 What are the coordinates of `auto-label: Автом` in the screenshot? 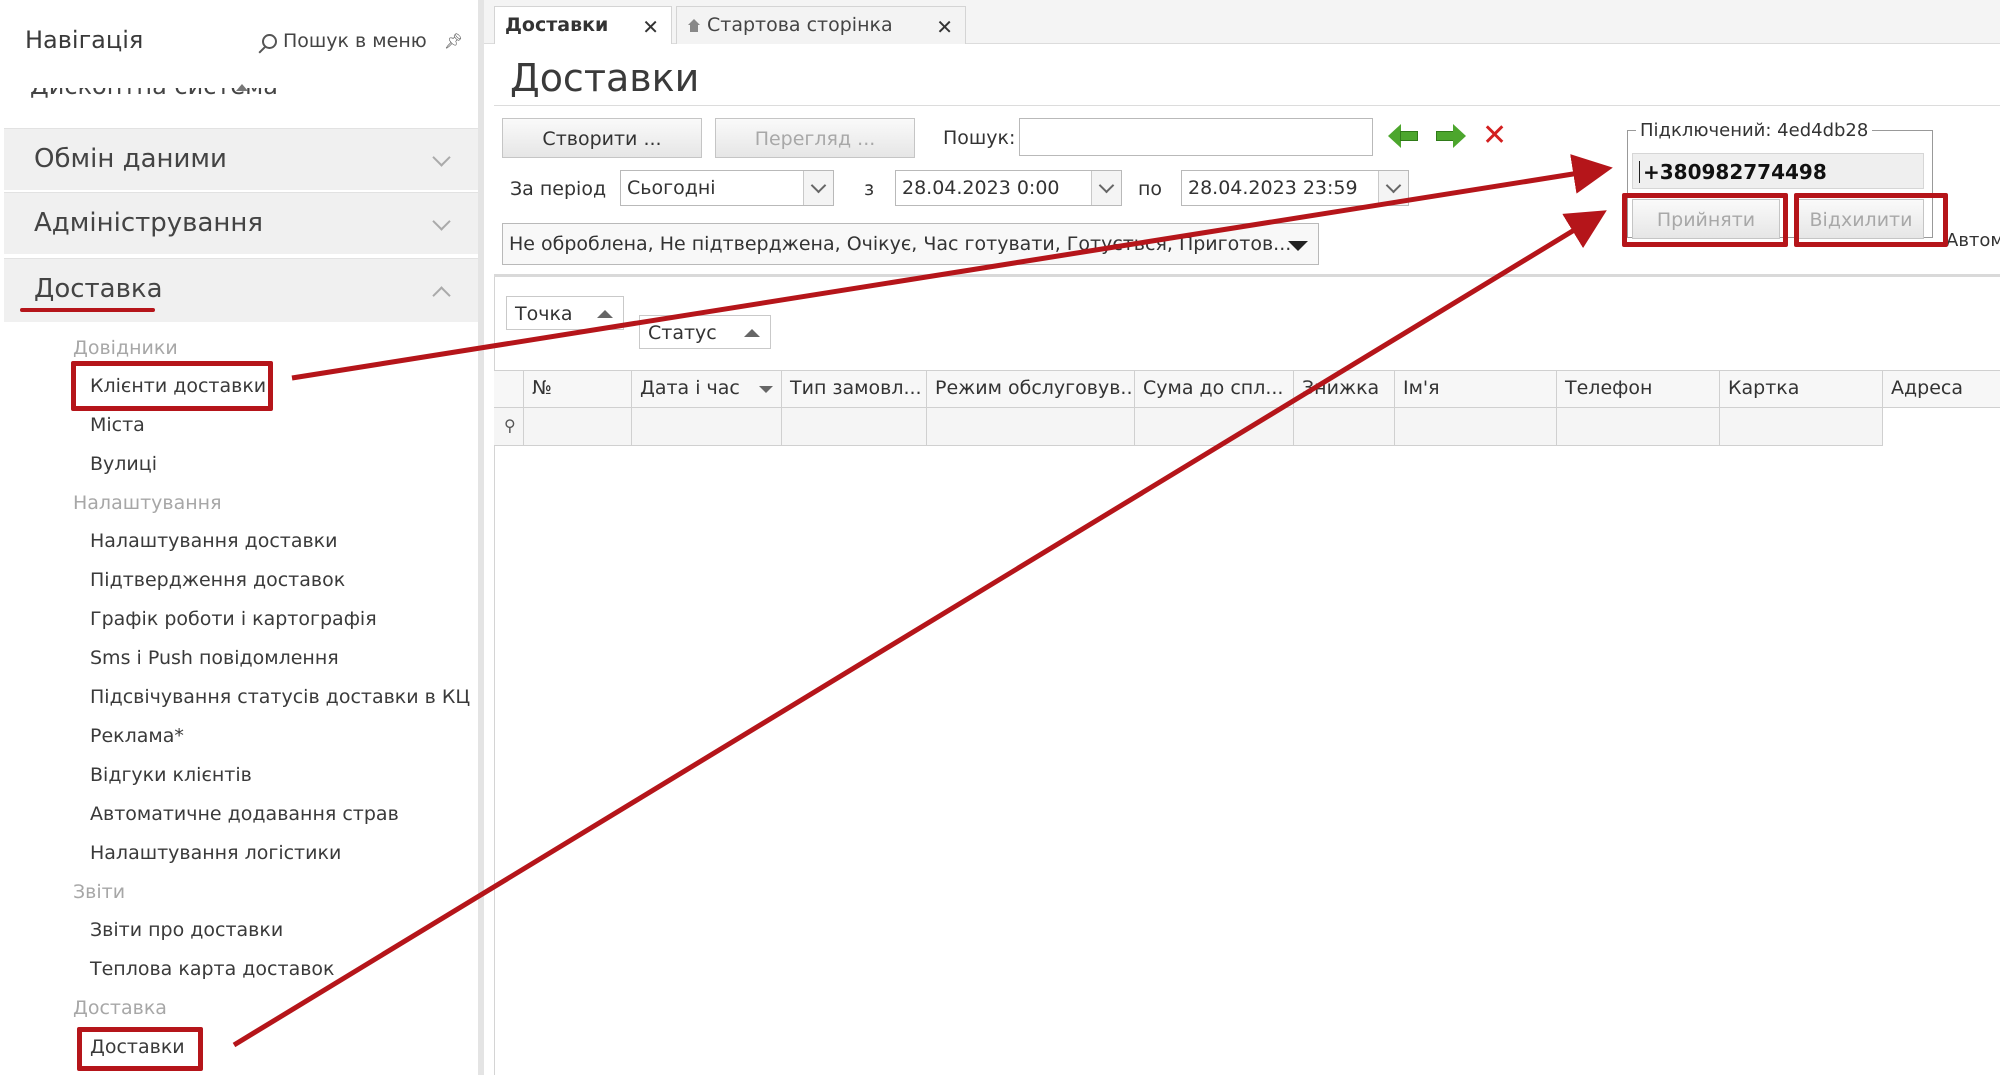 It's located at (1973, 240).